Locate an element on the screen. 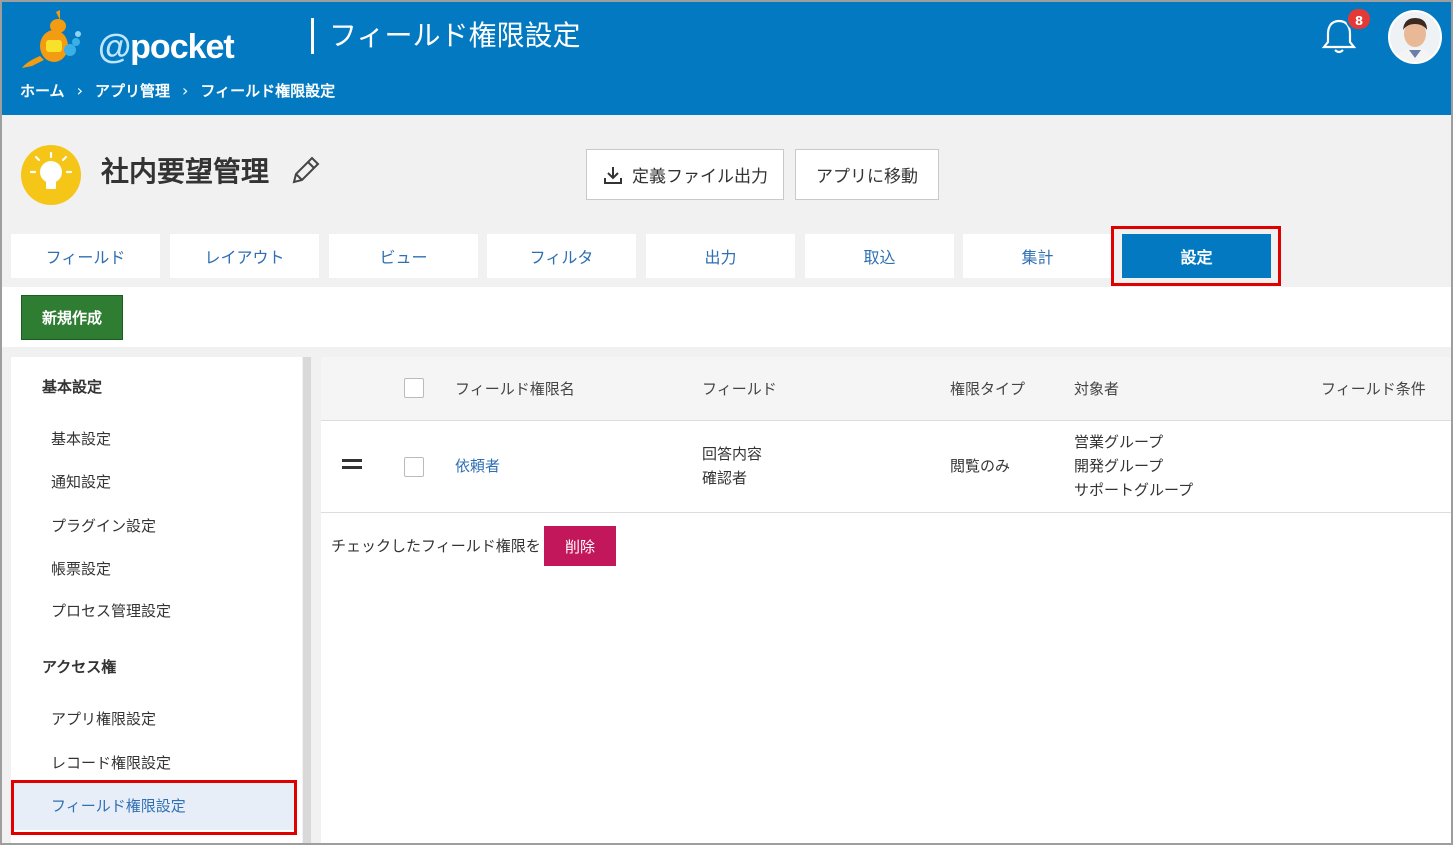 The width and height of the screenshot is (1453, 845). sidebar-item-field-permission: フィールド権限設定 is located at coordinates (154, 805).